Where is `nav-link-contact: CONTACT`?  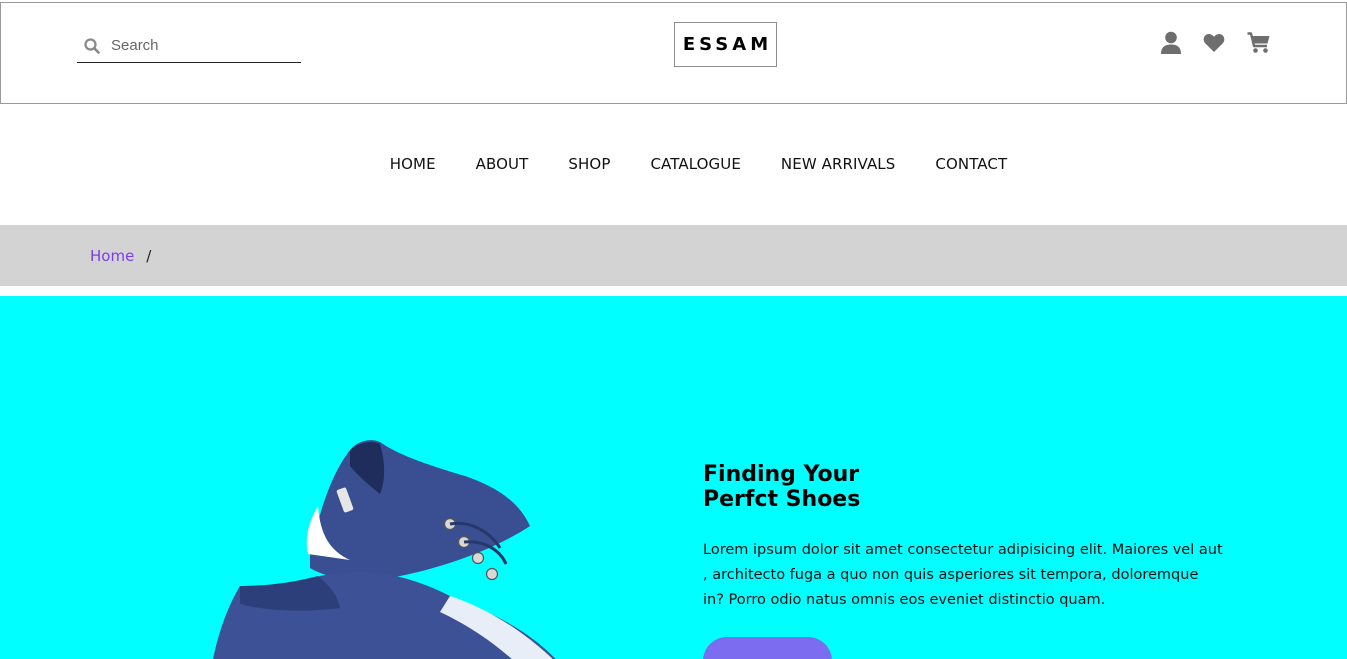
nav-link-contact: CONTACT is located at coordinates (971, 164).